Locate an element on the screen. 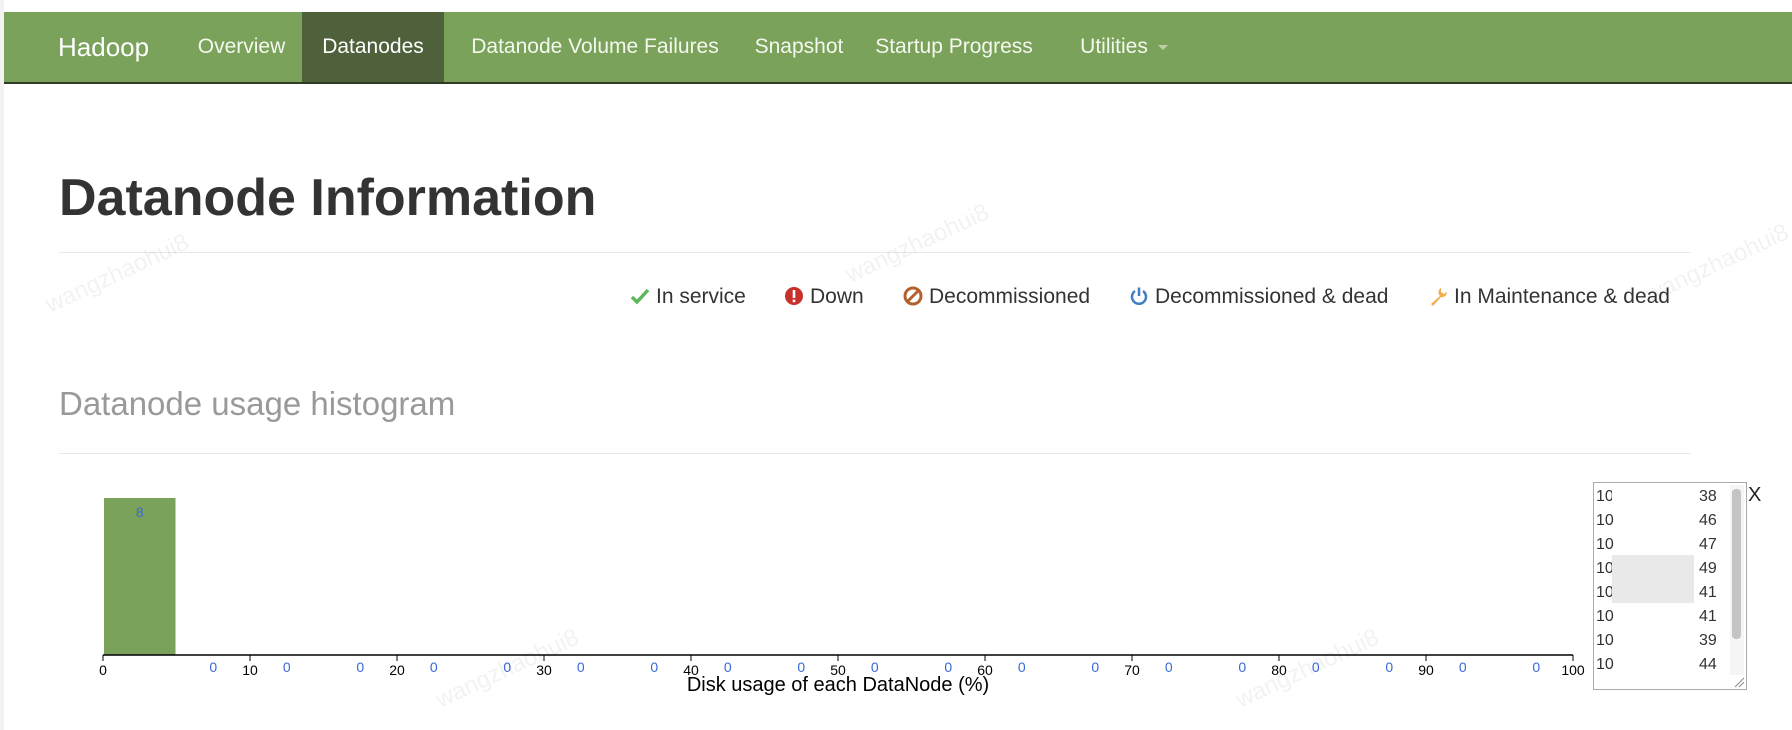  datanode-ip-suffix: 39 is located at coordinates (1708, 640).